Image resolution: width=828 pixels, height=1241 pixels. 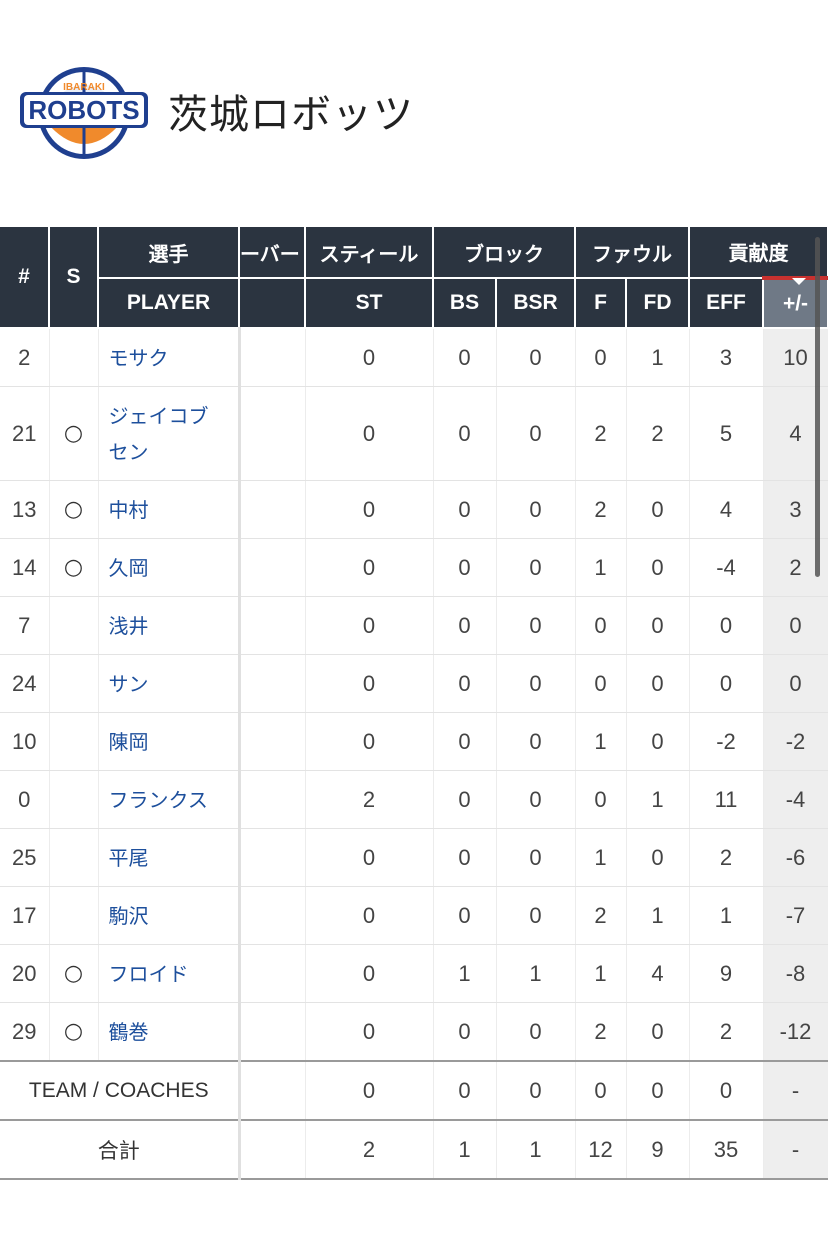 I want to click on player-name-link: モサク, so click(x=169, y=357).